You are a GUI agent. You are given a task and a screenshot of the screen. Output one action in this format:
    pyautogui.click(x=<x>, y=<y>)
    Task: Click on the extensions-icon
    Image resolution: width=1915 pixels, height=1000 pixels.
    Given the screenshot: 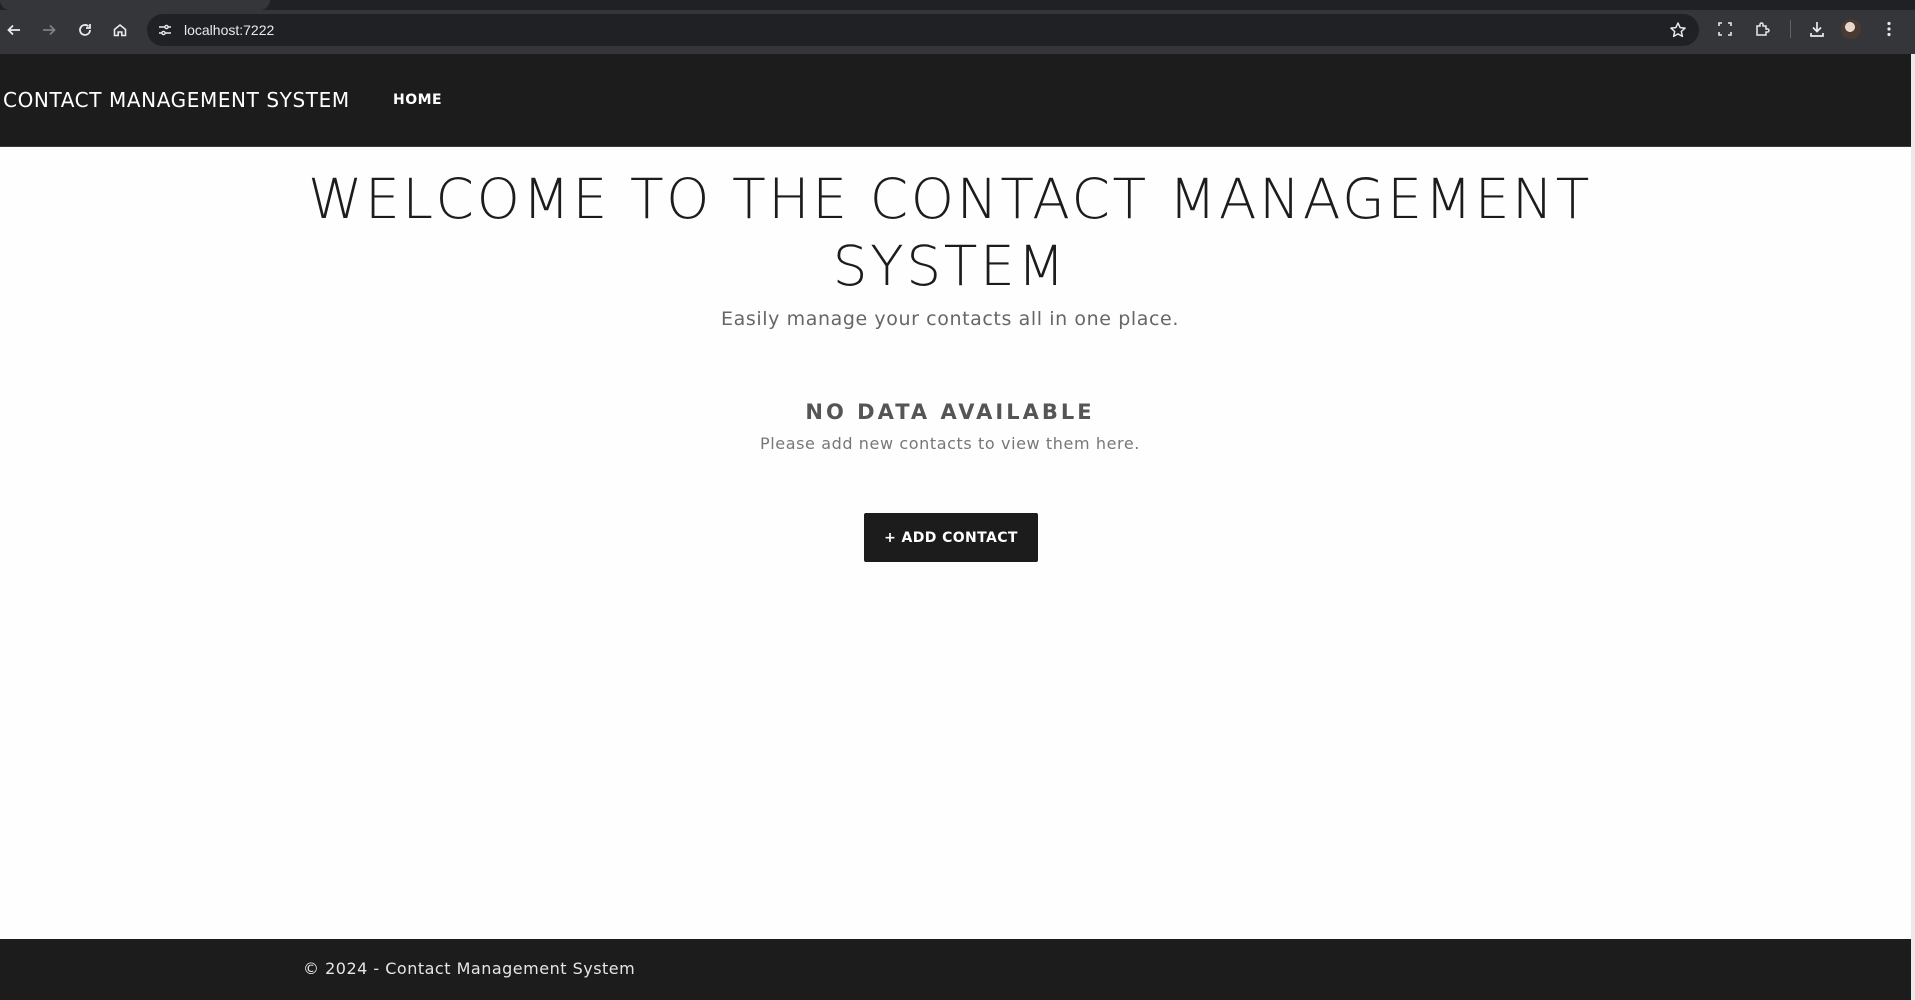 What is the action you would take?
    pyautogui.click(x=1763, y=29)
    